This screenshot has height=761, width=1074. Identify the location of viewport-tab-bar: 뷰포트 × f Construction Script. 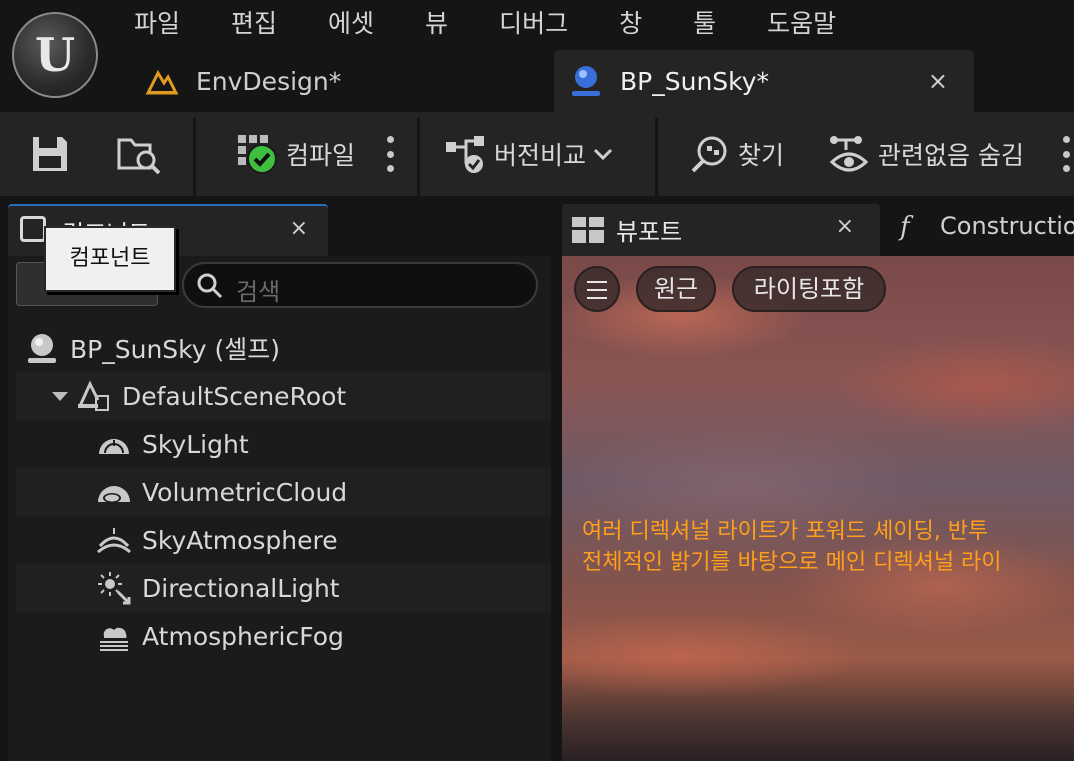
(818, 230).